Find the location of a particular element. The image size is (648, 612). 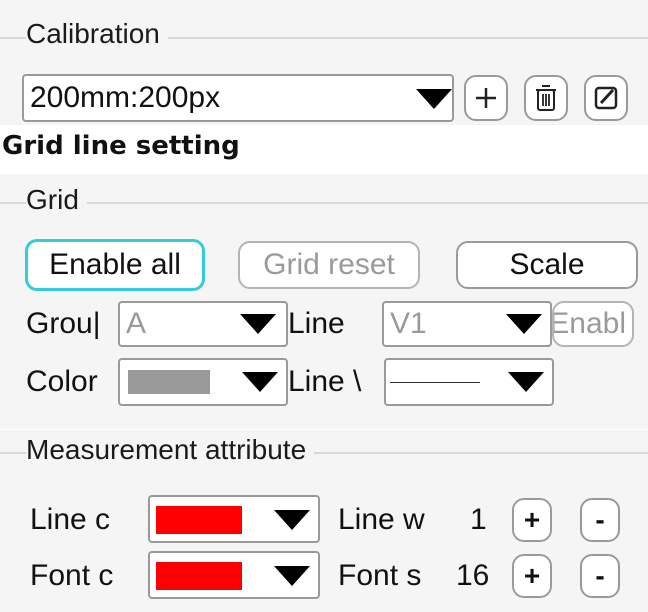

calibration-select-value: 200mm:200px is located at coordinates (125, 97).